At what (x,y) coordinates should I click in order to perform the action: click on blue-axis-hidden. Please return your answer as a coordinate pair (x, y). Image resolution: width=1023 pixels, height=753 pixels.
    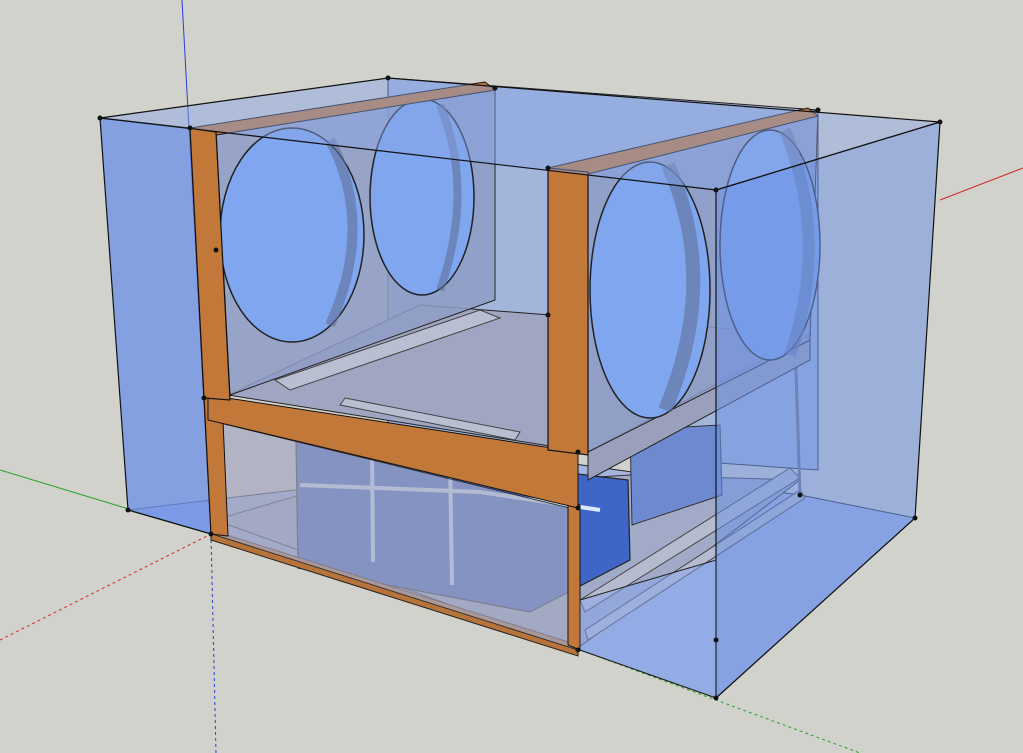
    Looking at the image, I should click on (213, 643).